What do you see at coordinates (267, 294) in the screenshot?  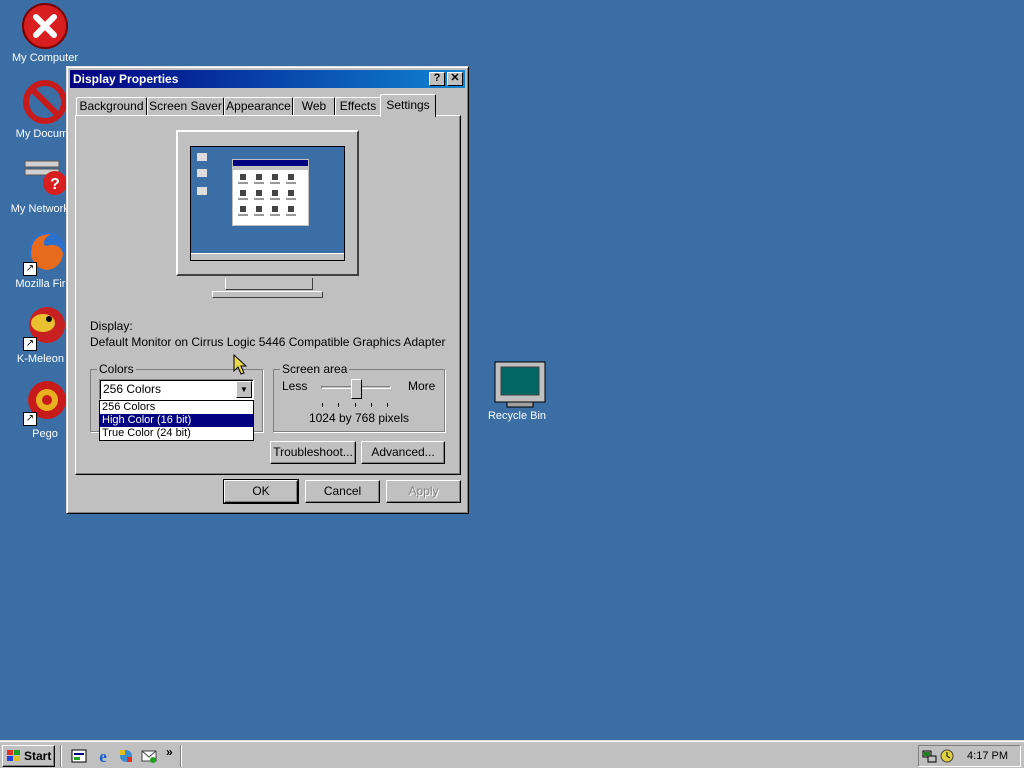 I see `monitor-base` at bounding box center [267, 294].